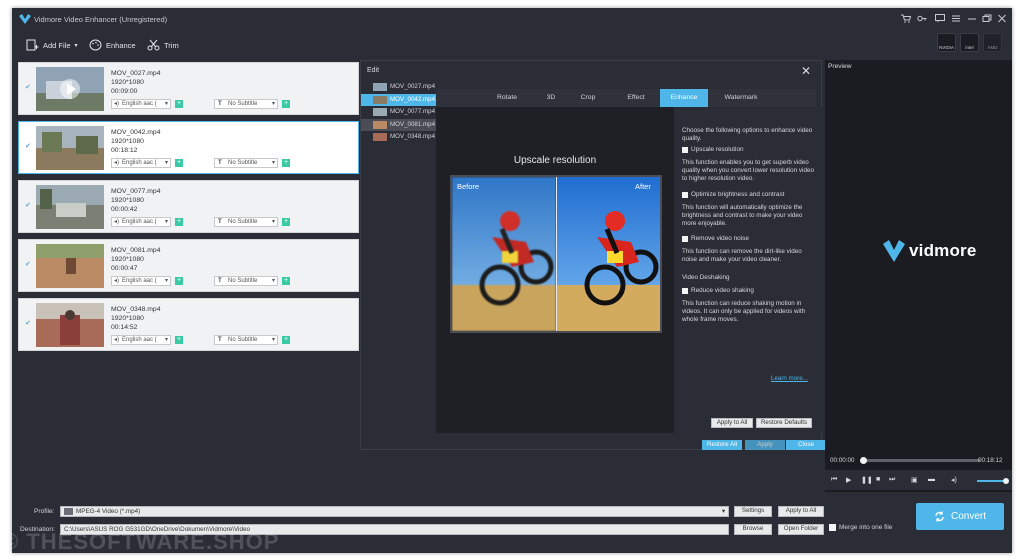  I want to click on snapshot-icon: ▣, so click(914, 480).